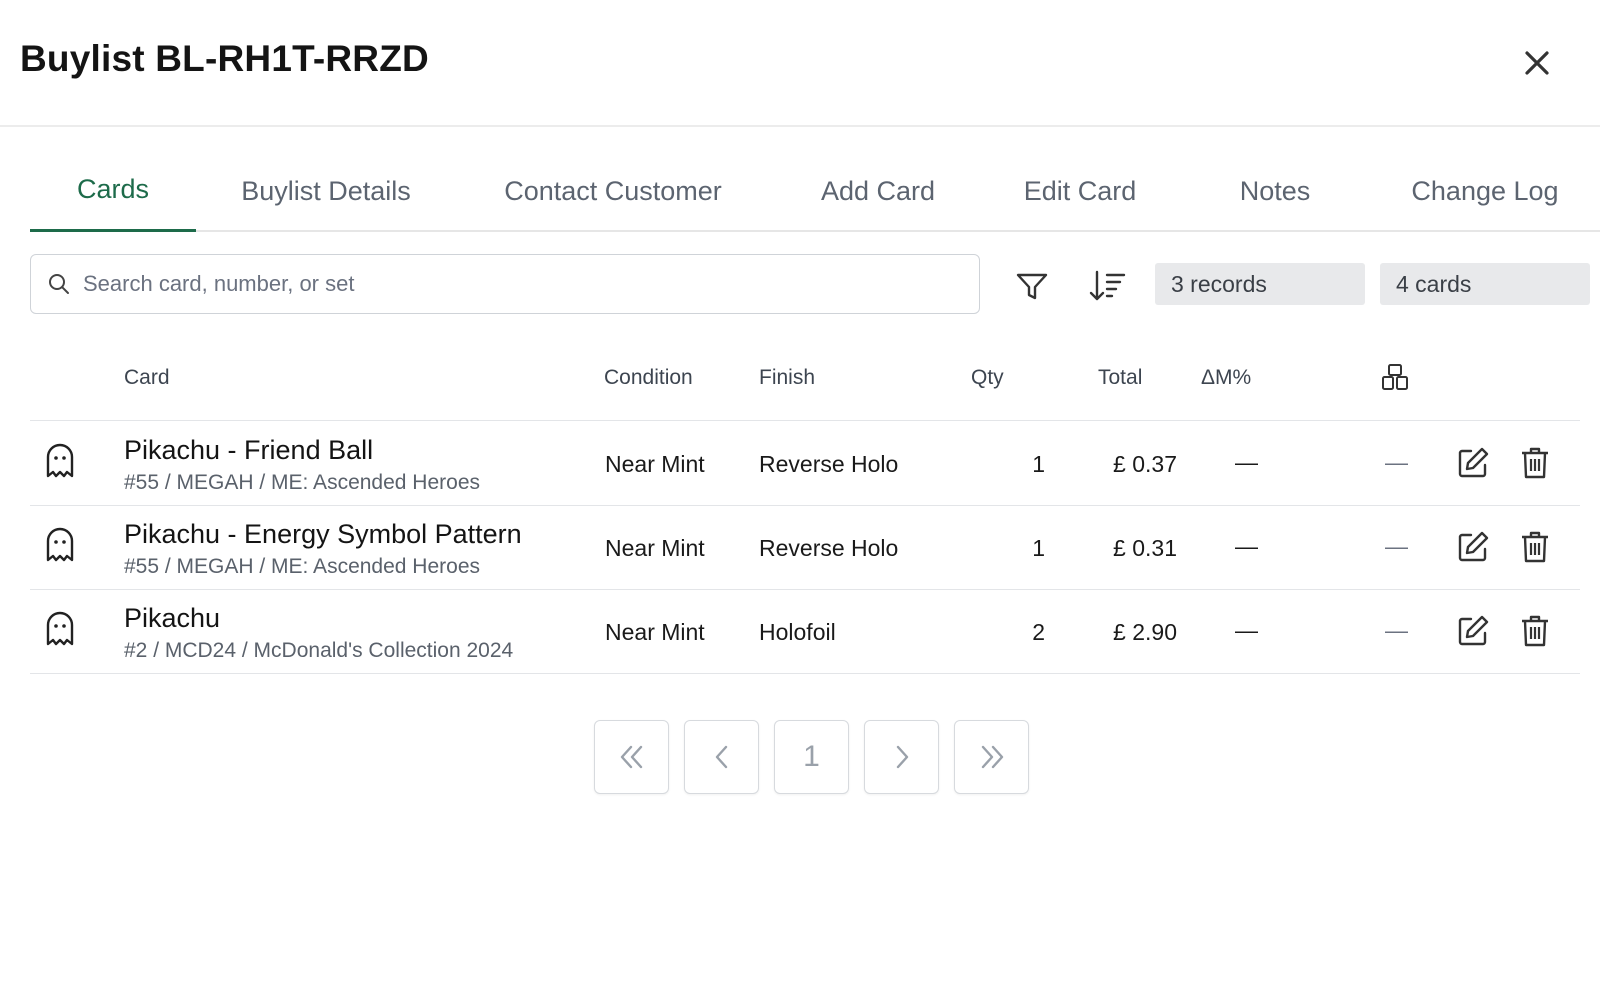 The width and height of the screenshot is (1600, 1000). Describe the element at coordinates (987, 378) in the screenshot. I see `column-header-qty: Qty` at that location.